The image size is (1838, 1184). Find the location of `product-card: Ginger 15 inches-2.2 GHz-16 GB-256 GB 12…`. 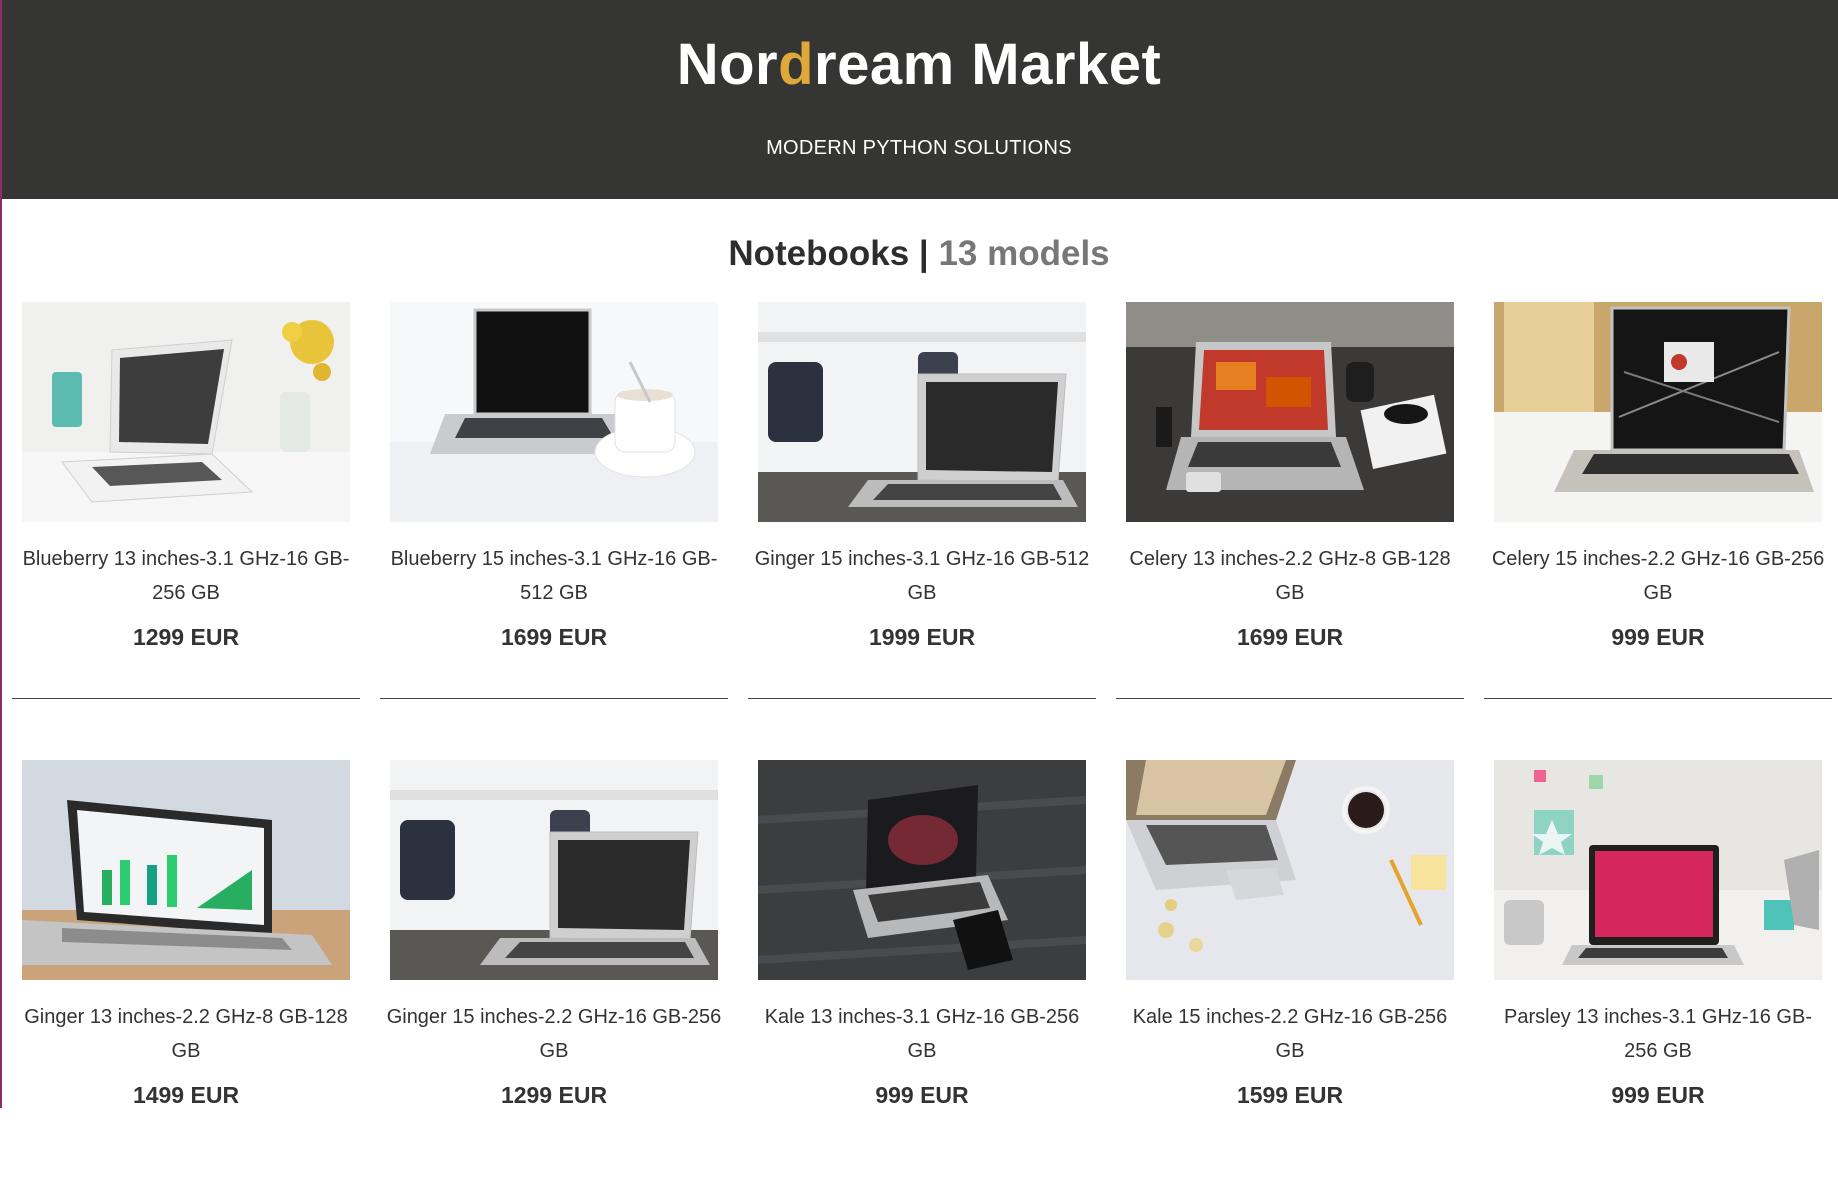

product-card: Ginger 15 inches-2.2 GHz-16 GB-256 GB 12… is located at coordinates (554, 970).